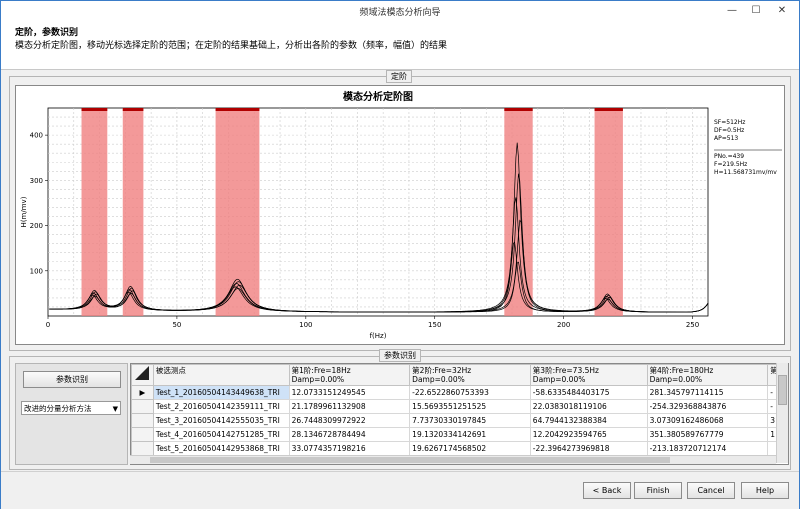 The image size is (800, 509). Describe the element at coordinates (24, 211) in the screenshot. I see `y-axis-label: H(m/mv)` at that location.